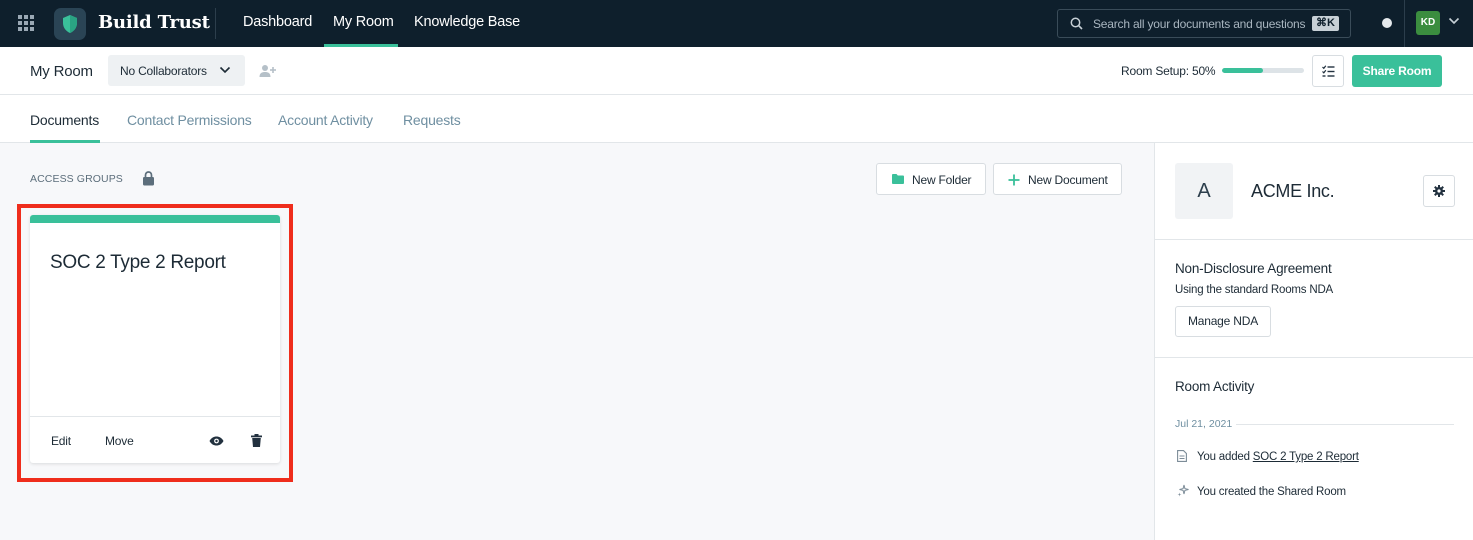 This screenshot has width=1473, height=540. What do you see at coordinates (256, 440) in the screenshot?
I see `trash-icon` at bounding box center [256, 440].